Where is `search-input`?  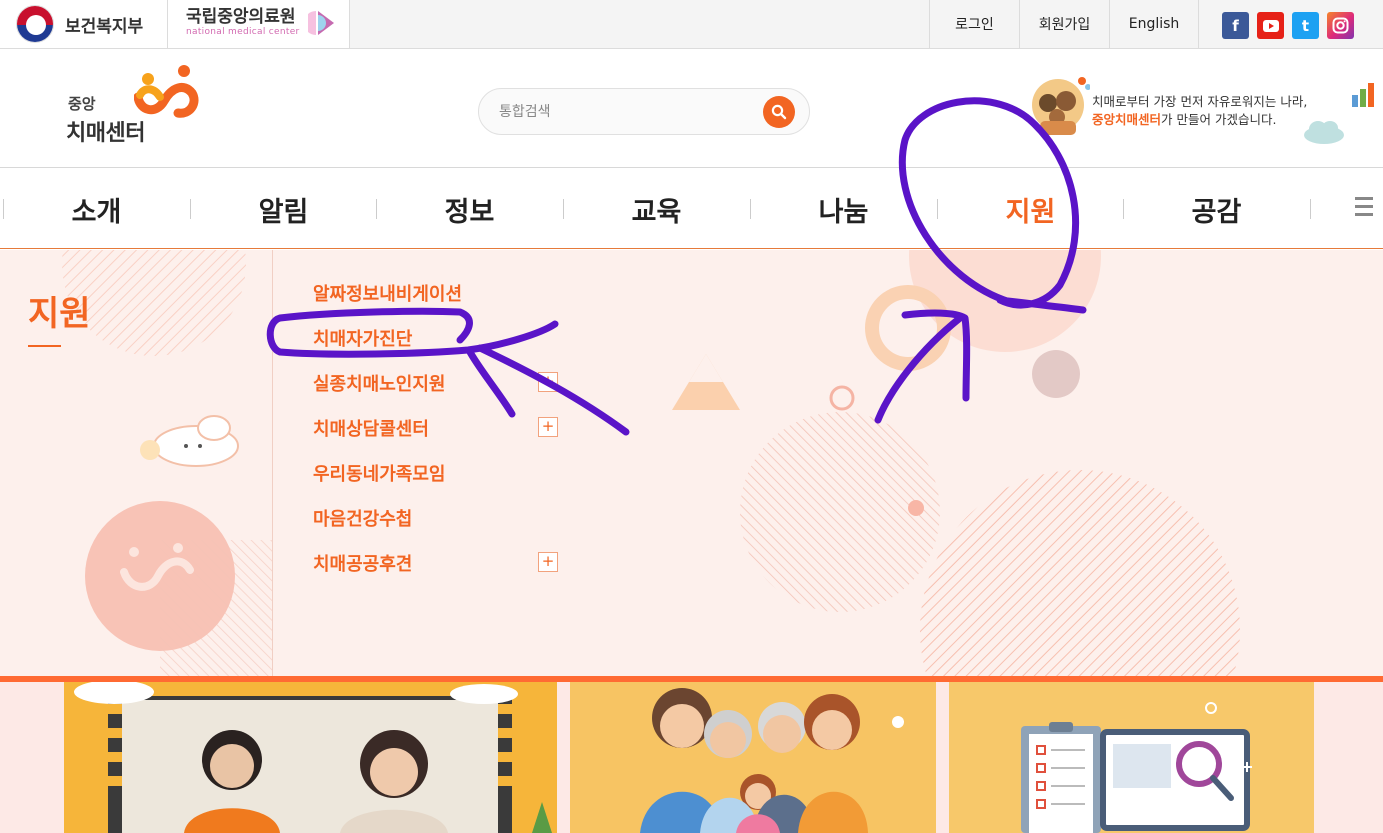 search-input is located at coordinates (624, 112).